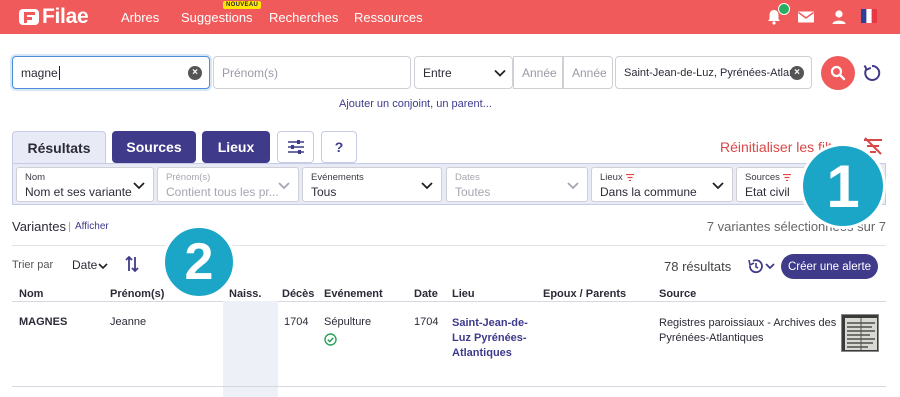  I want to click on search-icon, so click(838, 73).